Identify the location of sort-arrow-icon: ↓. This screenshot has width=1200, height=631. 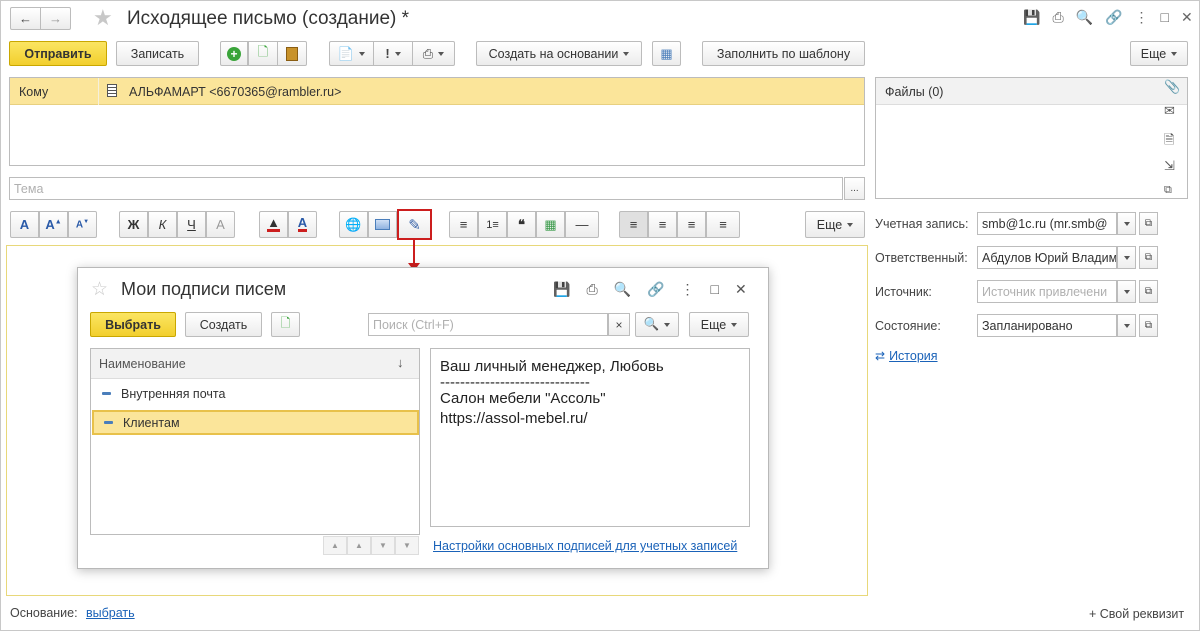
(400, 362).